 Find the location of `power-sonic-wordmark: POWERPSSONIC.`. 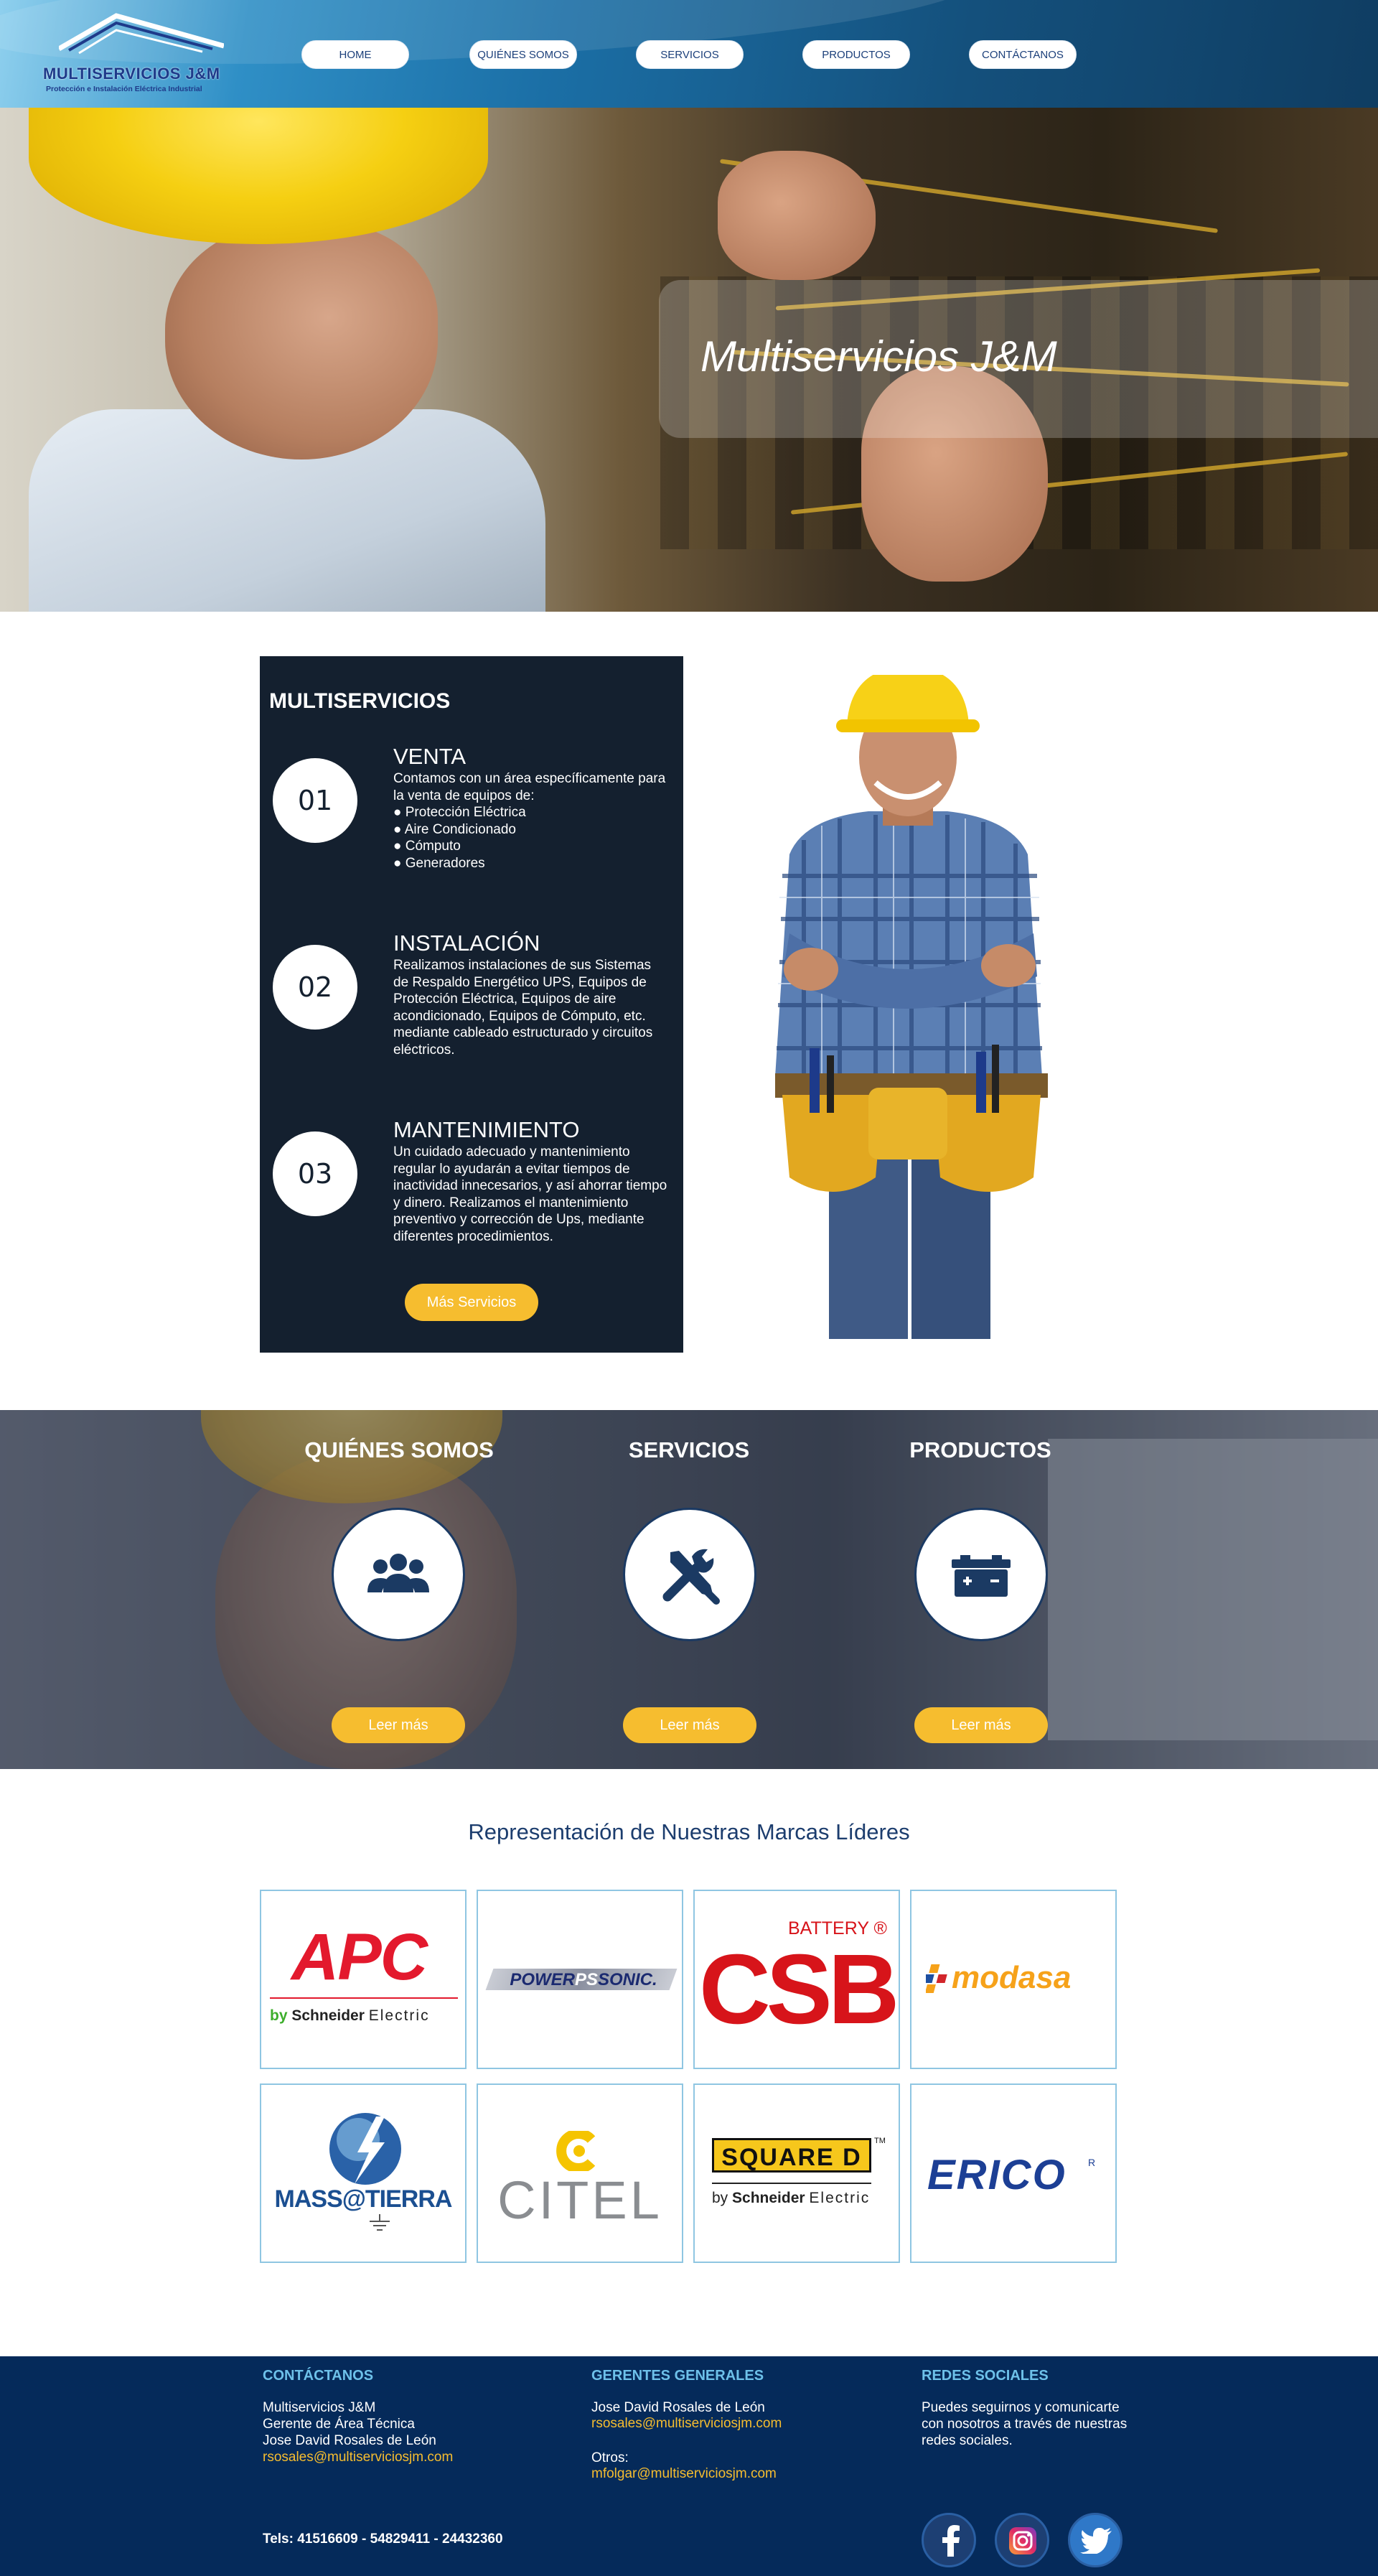

power-sonic-wordmark: POWERPSSONIC. is located at coordinates (583, 1980).